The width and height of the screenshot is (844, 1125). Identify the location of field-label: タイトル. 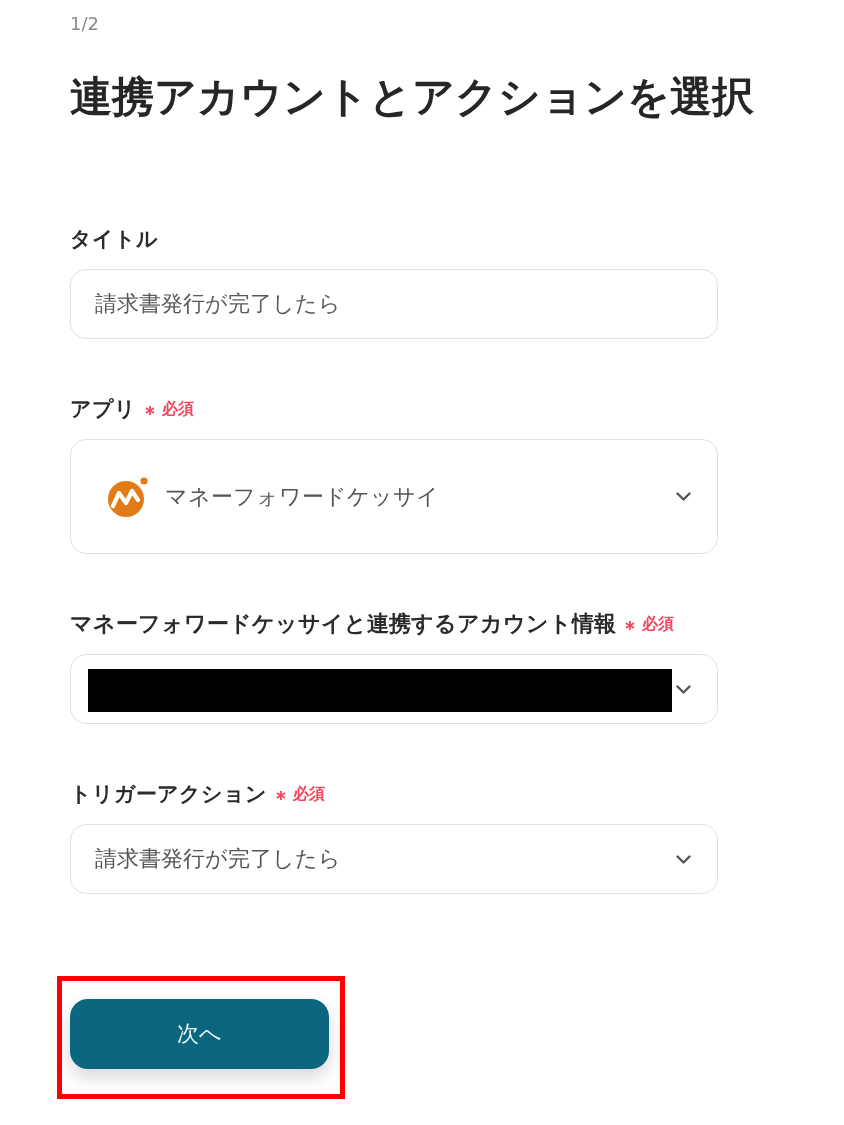
(114, 239).